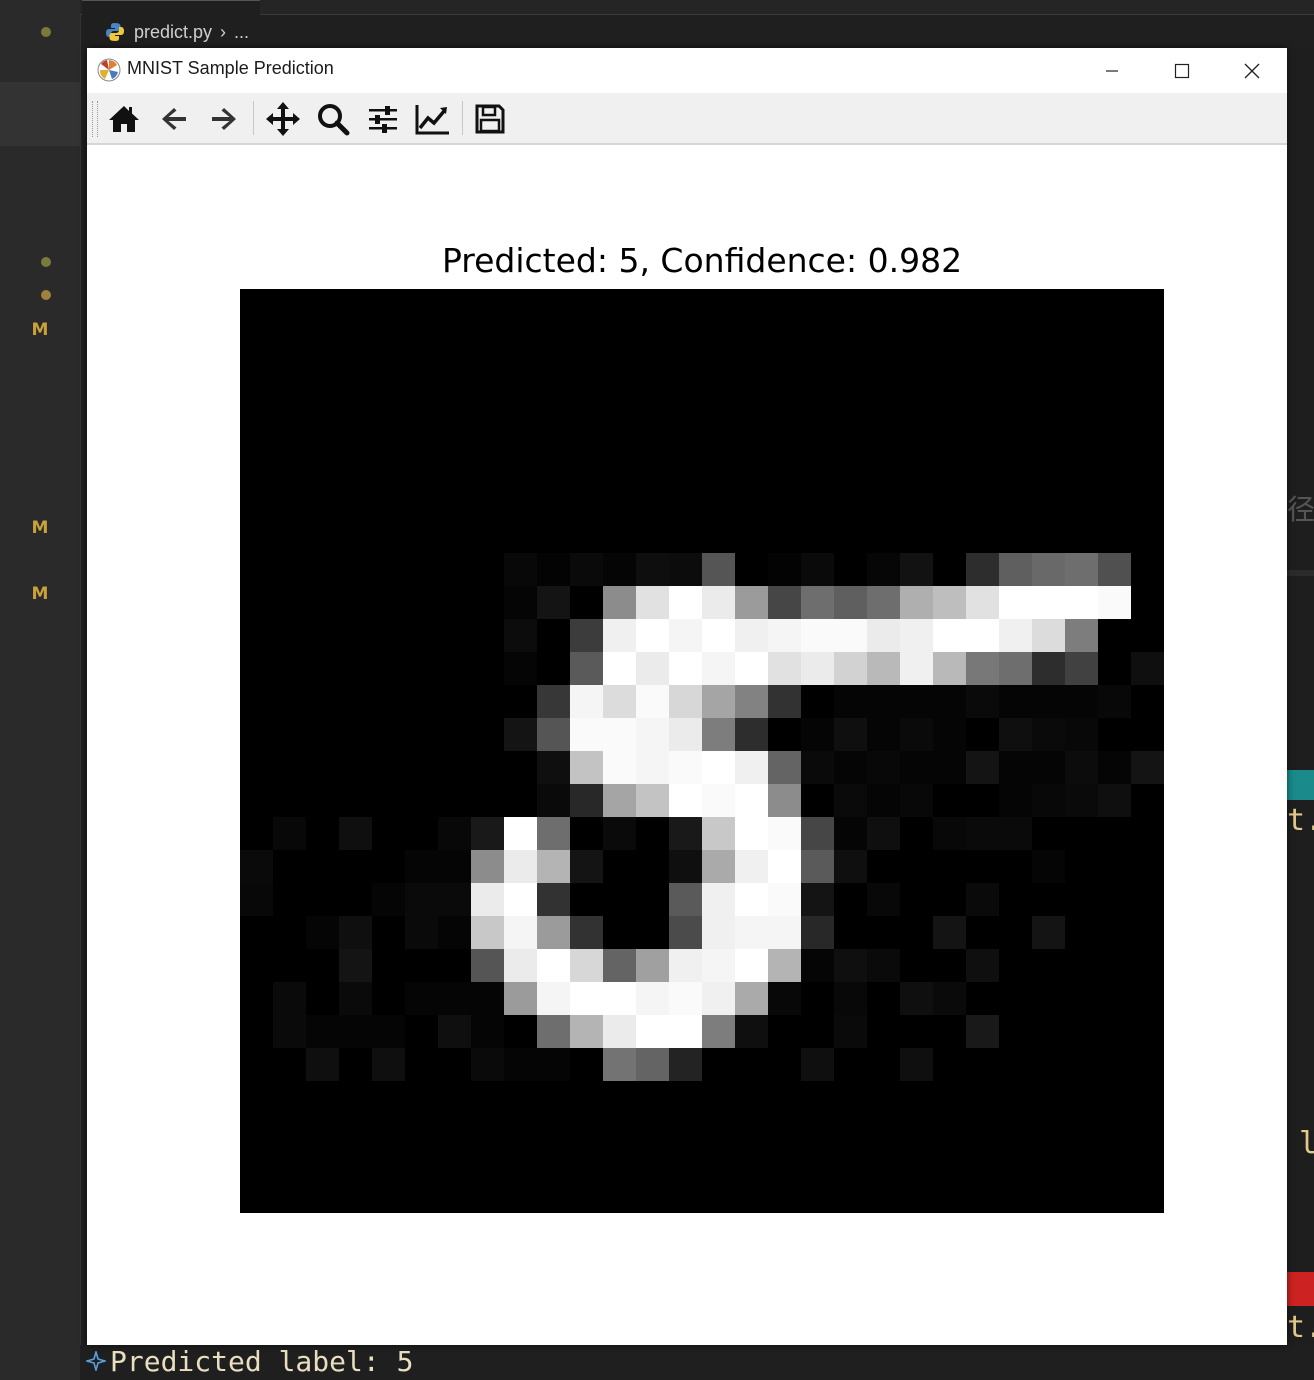 The height and width of the screenshot is (1380, 1314). What do you see at coordinates (124, 119) in the screenshot?
I see `home-button` at bounding box center [124, 119].